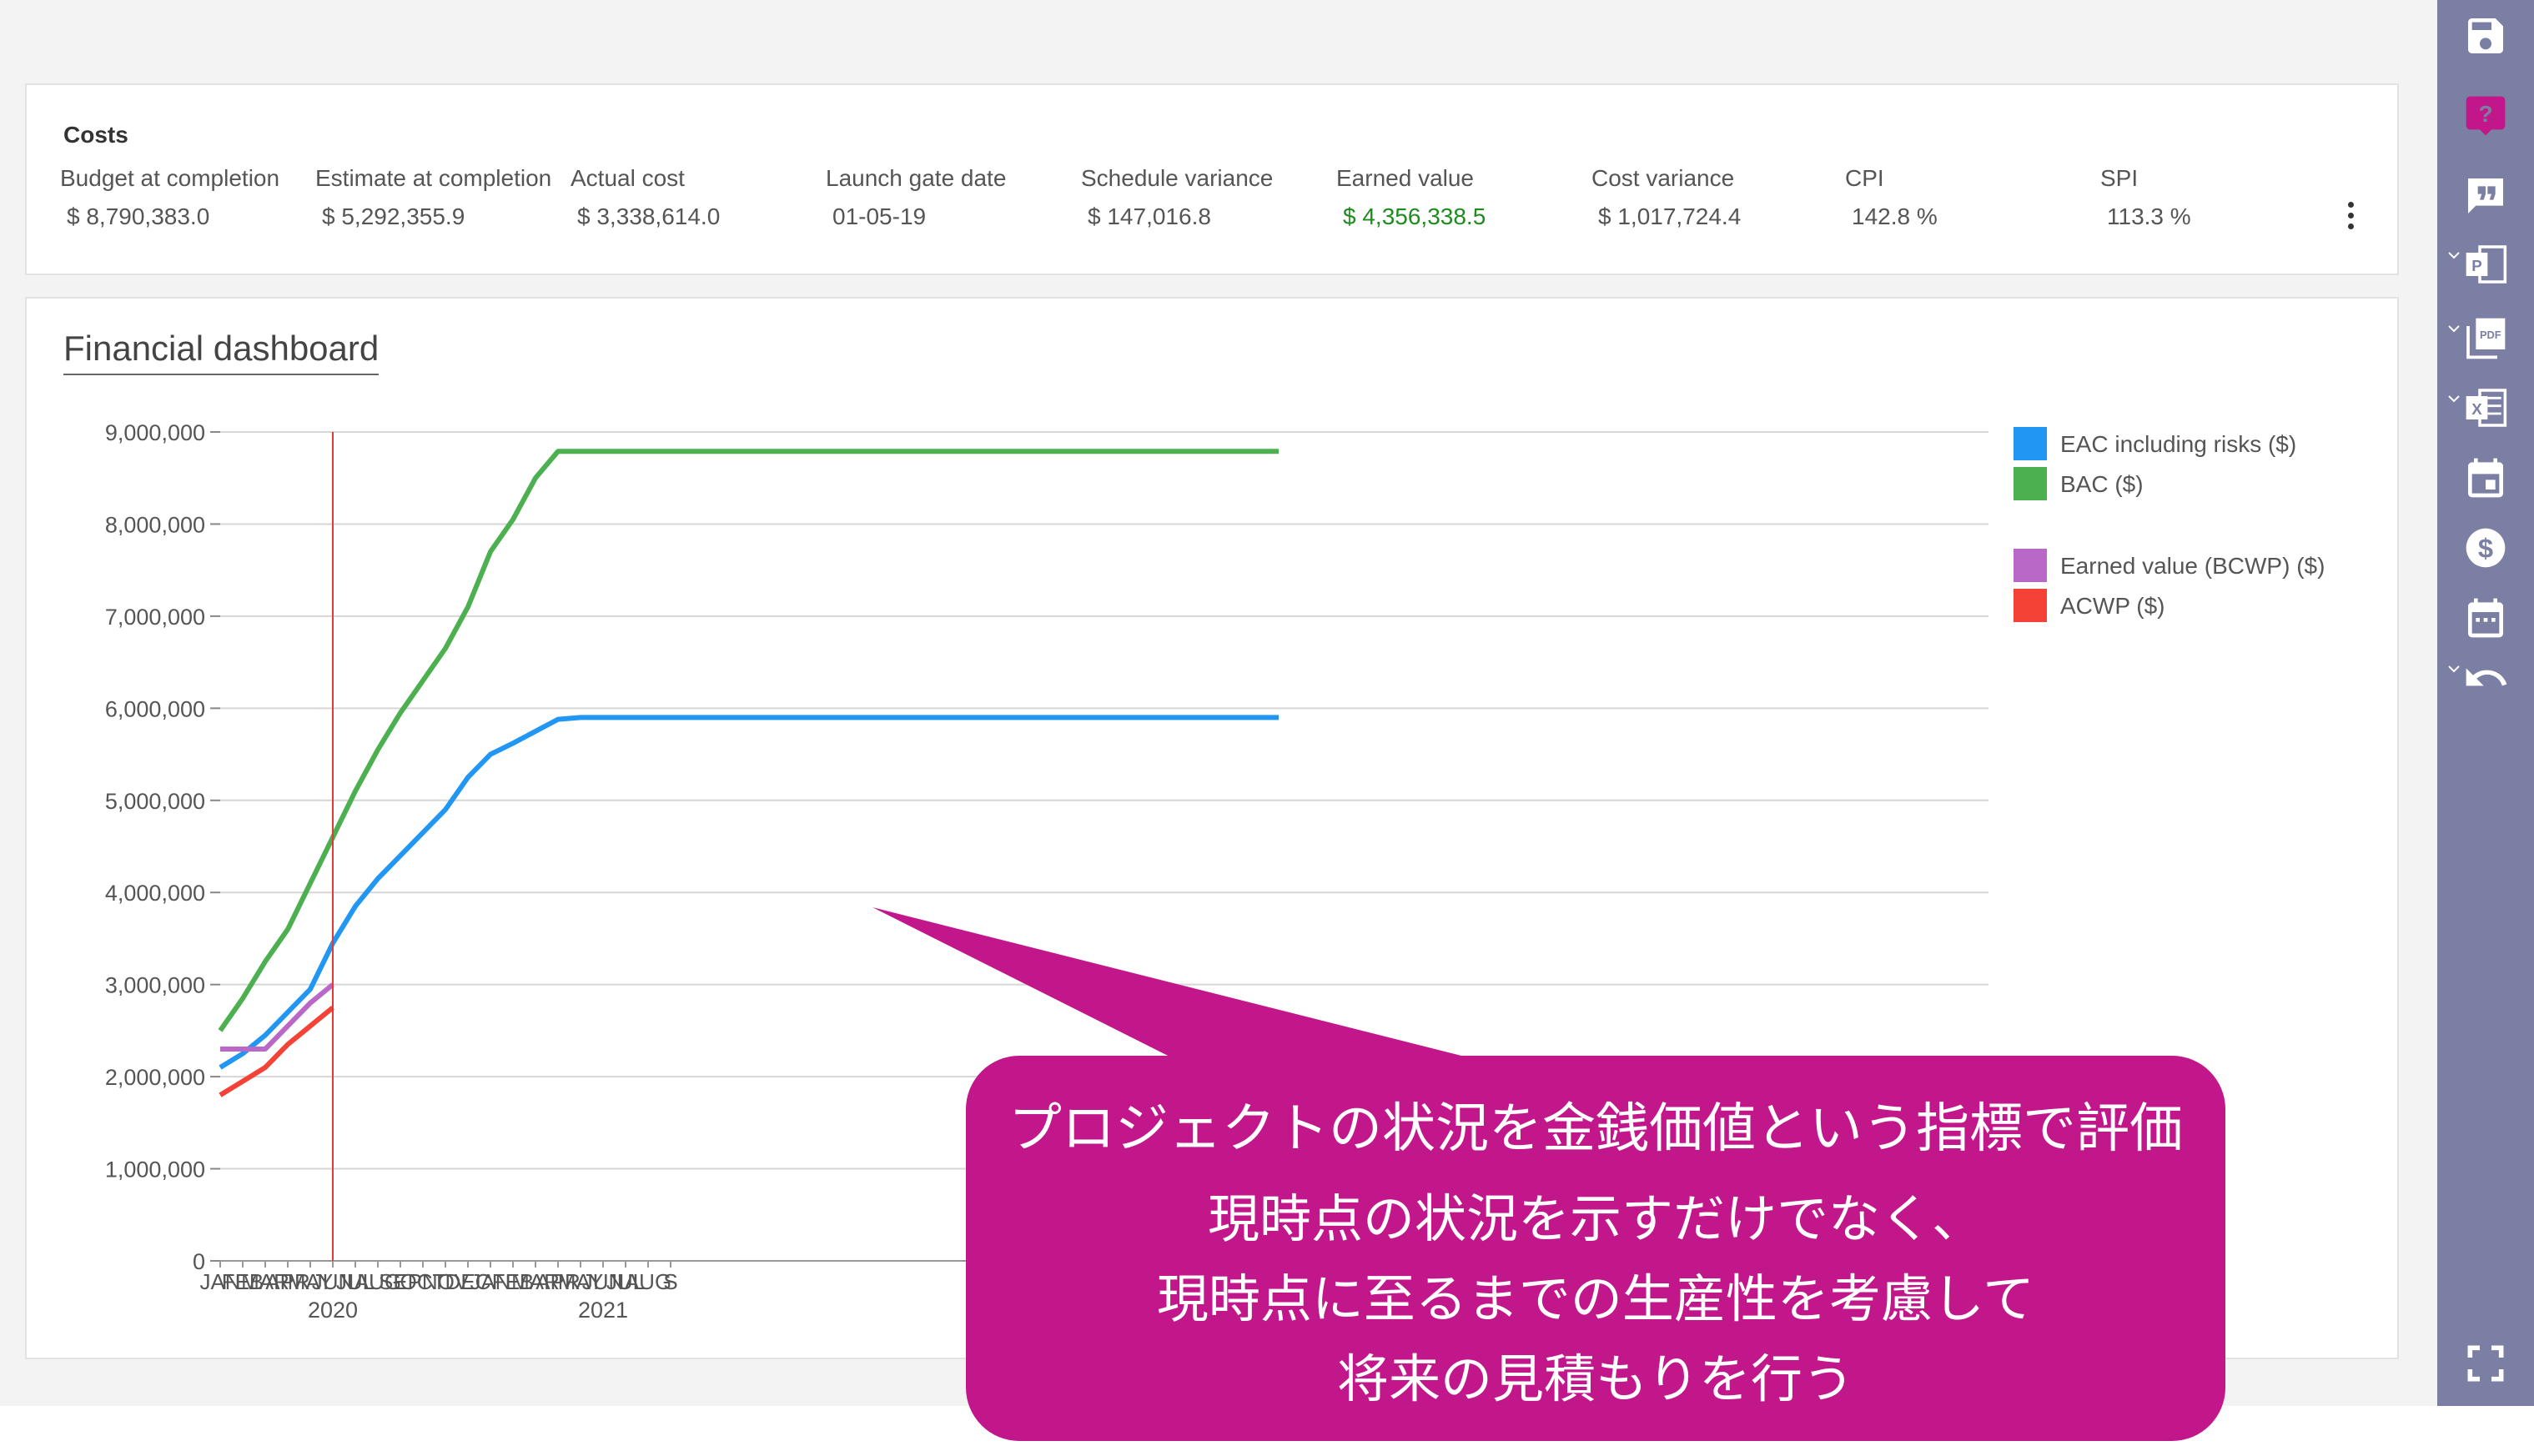 The image size is (2534, 1456). I want to click on callout-line: 現時点の状況を示すだけでなく、, so click(1595, 1218).